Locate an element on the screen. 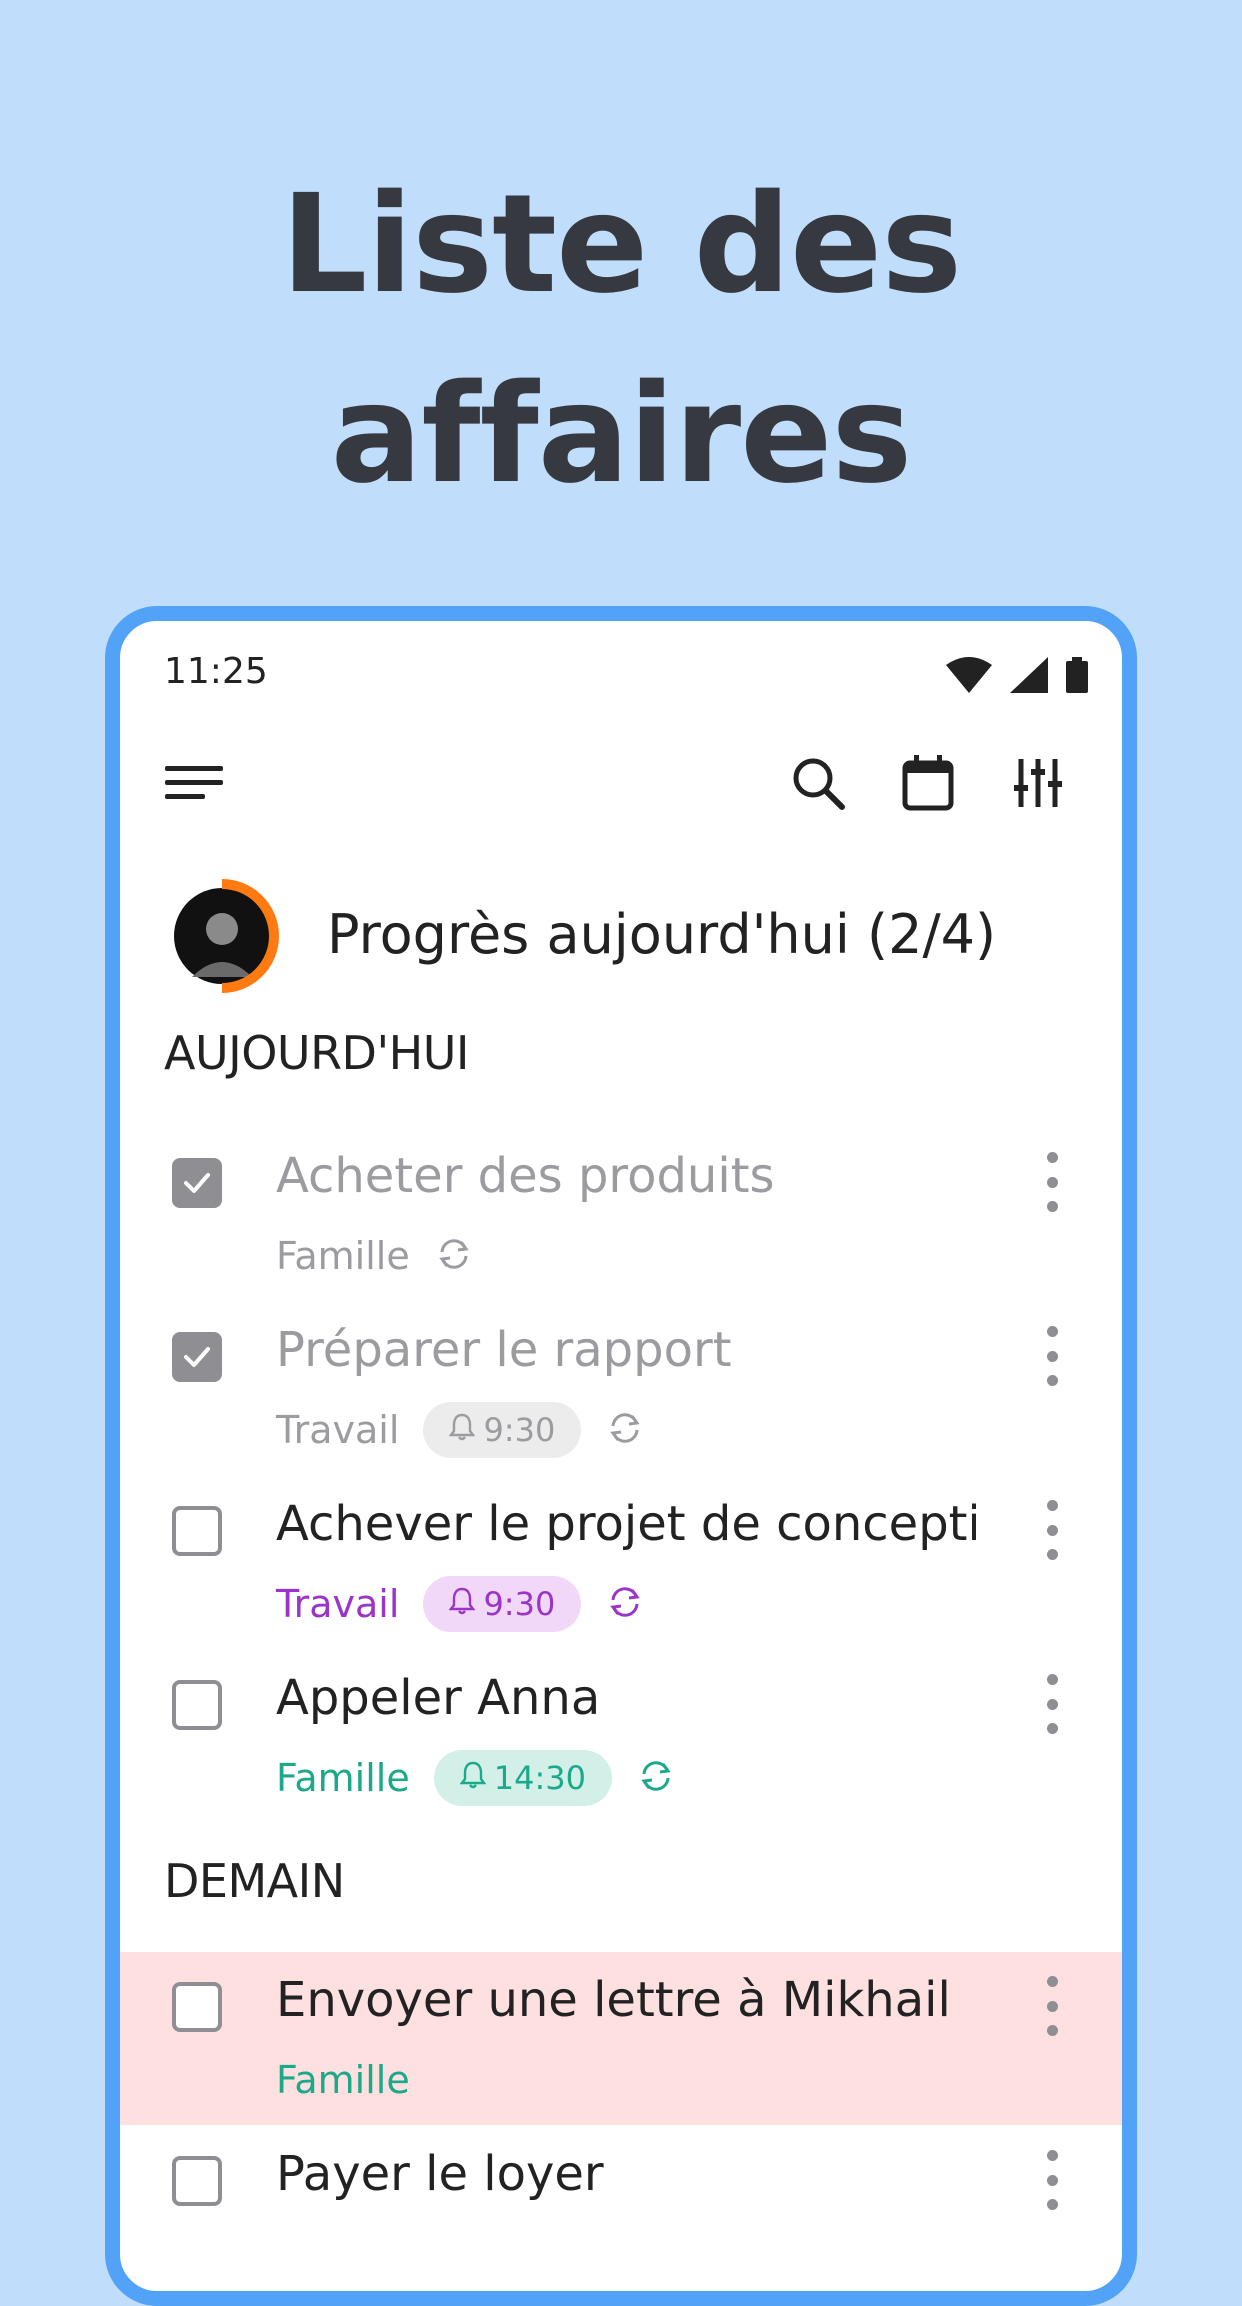  section-title-today: AUJOURD'HUI is located at coordinates (316, 1053).